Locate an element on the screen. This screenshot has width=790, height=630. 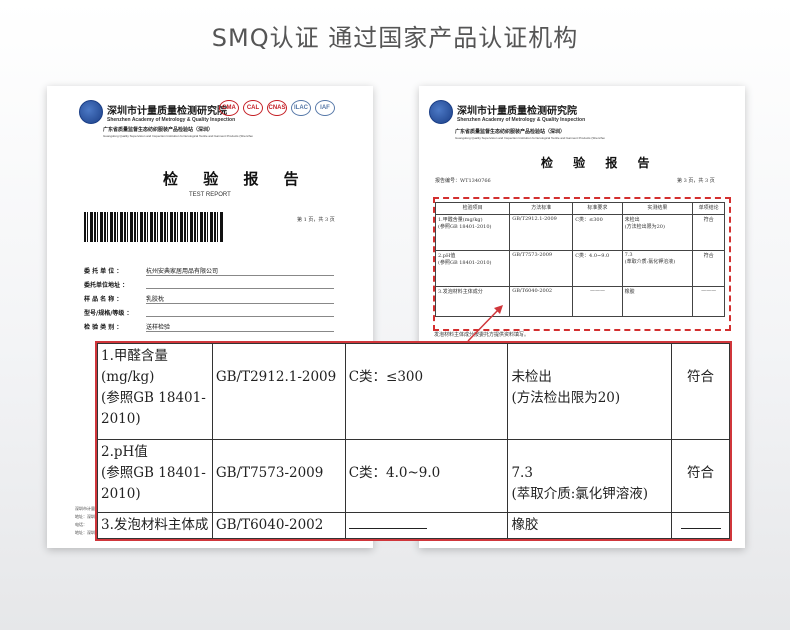
requirement: C类：4.0~9.0 is located at coordinates (394, 472).